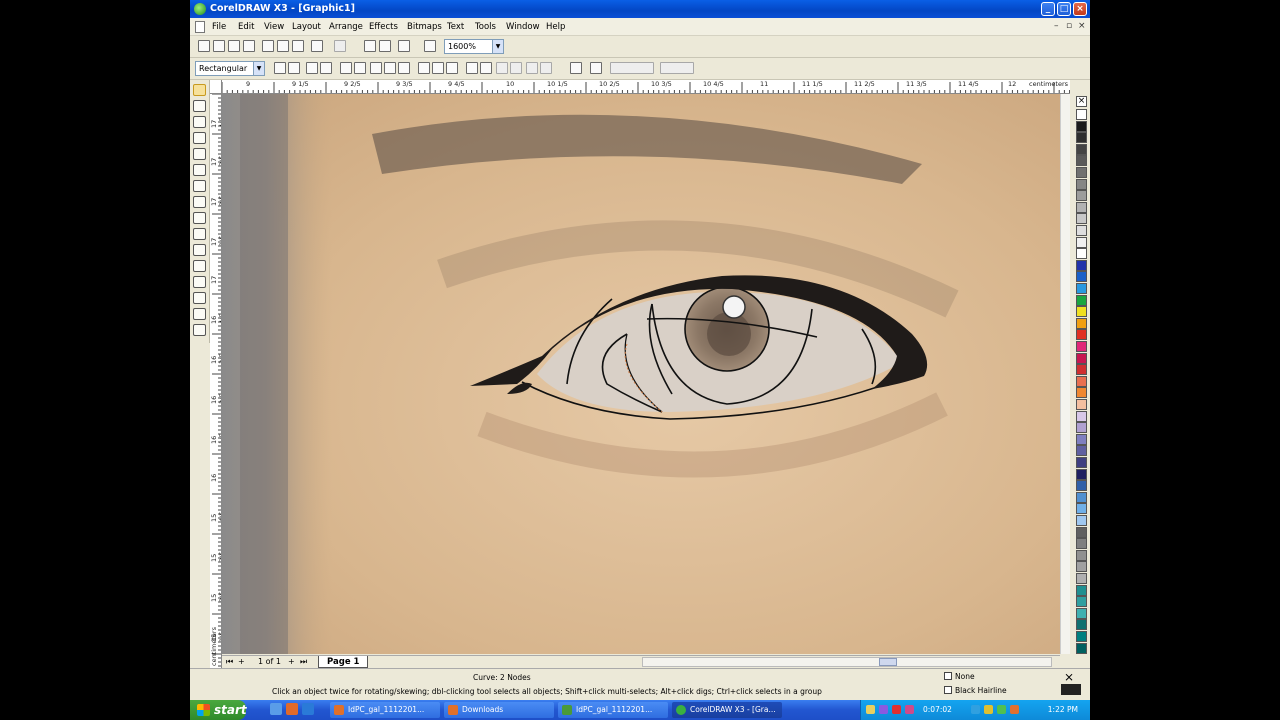 This screenshot has height=720, width=1280. What do you see at coordinates (199, 186) in the screenshot?
I see `rectangle-tool-icon` at bounding box center [199, 186].